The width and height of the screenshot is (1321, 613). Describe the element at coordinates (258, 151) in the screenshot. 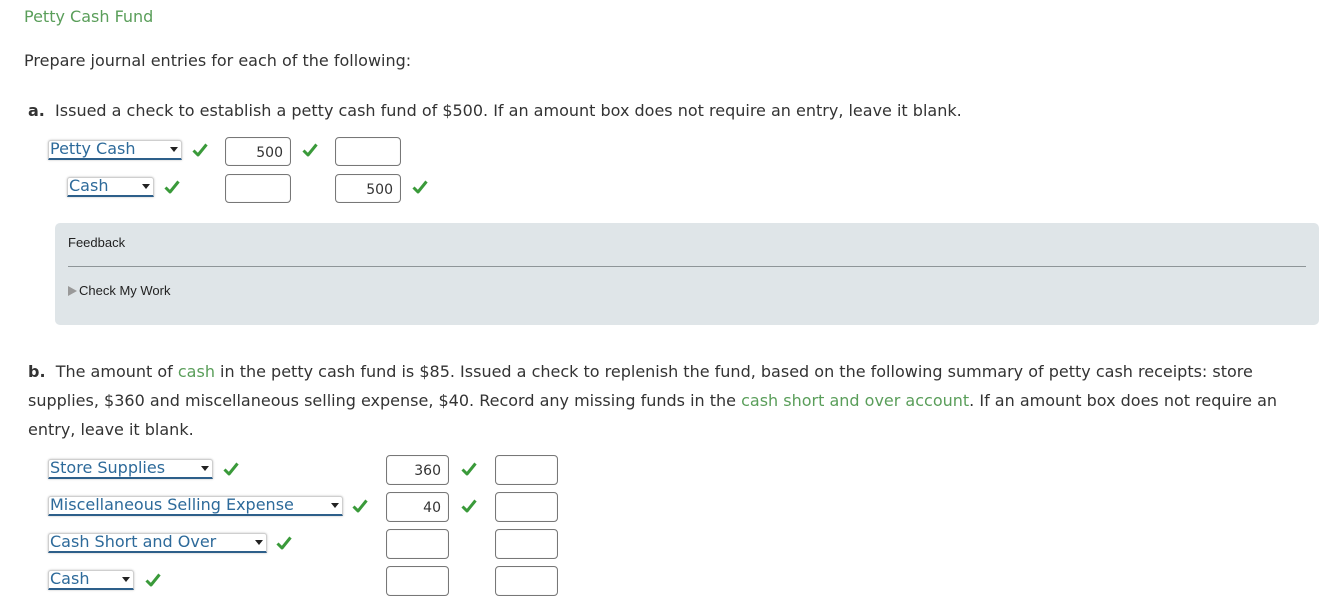

I see `debit-input-a1: 500` at that location.